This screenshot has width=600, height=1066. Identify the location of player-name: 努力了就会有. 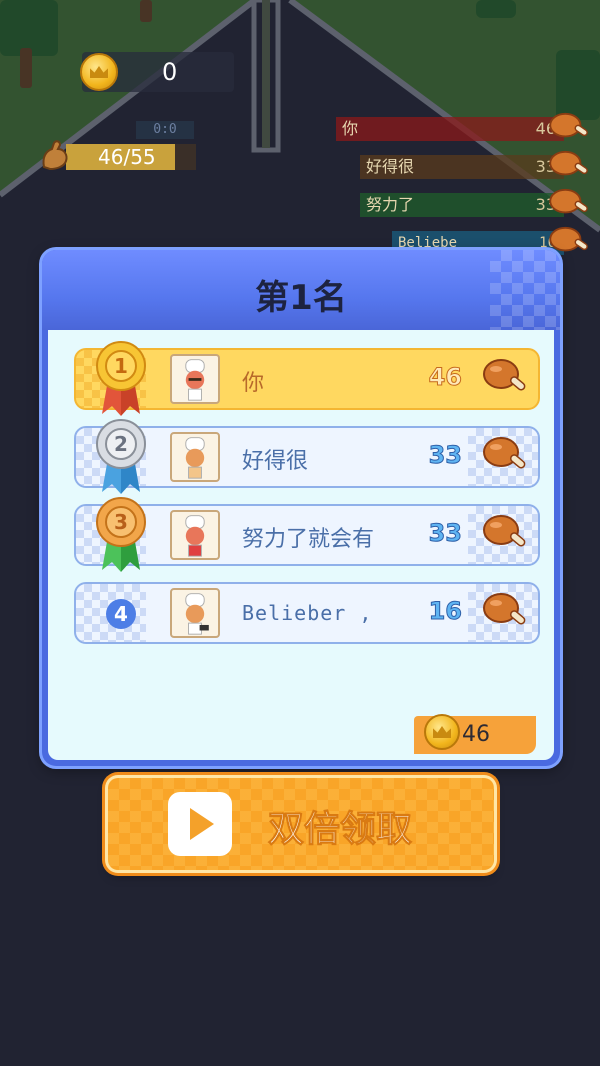
(308, 539).